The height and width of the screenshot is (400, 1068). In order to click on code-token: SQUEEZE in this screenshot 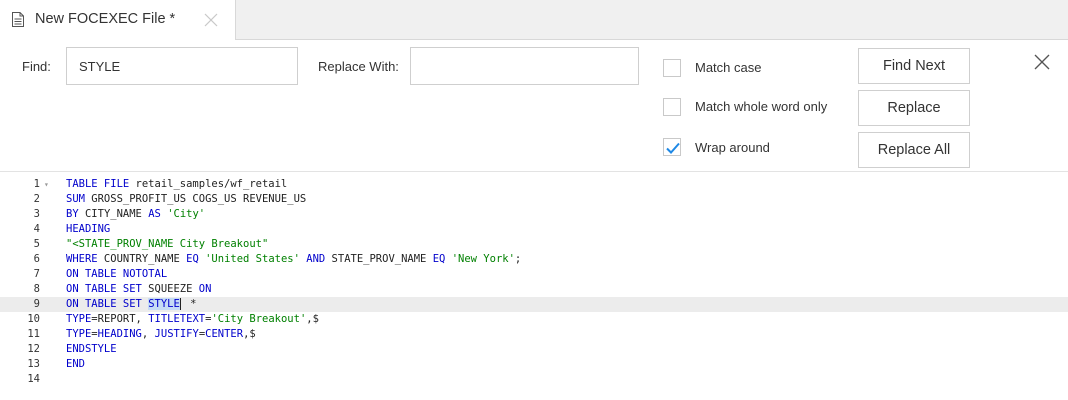, I will do `click(170, 289)`.